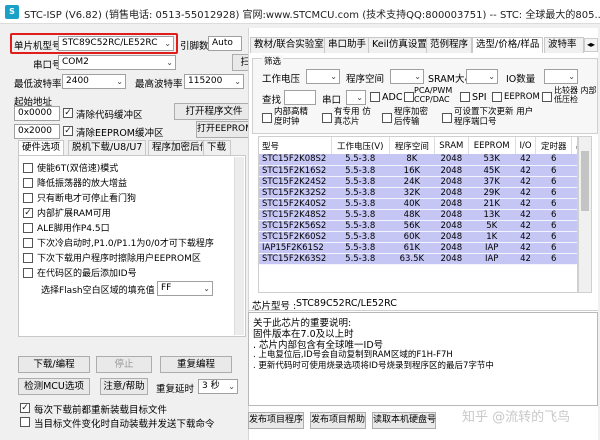  Describe the element at coordinates (492, 204) in the screenshot. I see `table-cell: 21K` at that location.